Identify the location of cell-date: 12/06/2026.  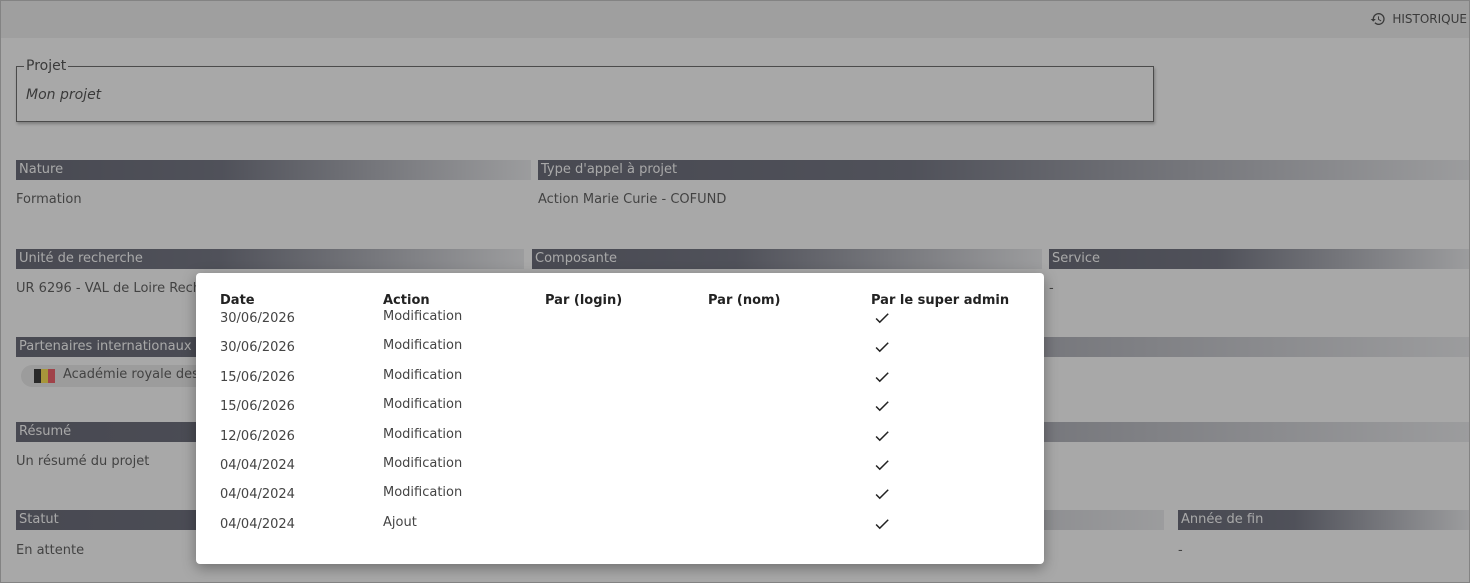
(257, 436).